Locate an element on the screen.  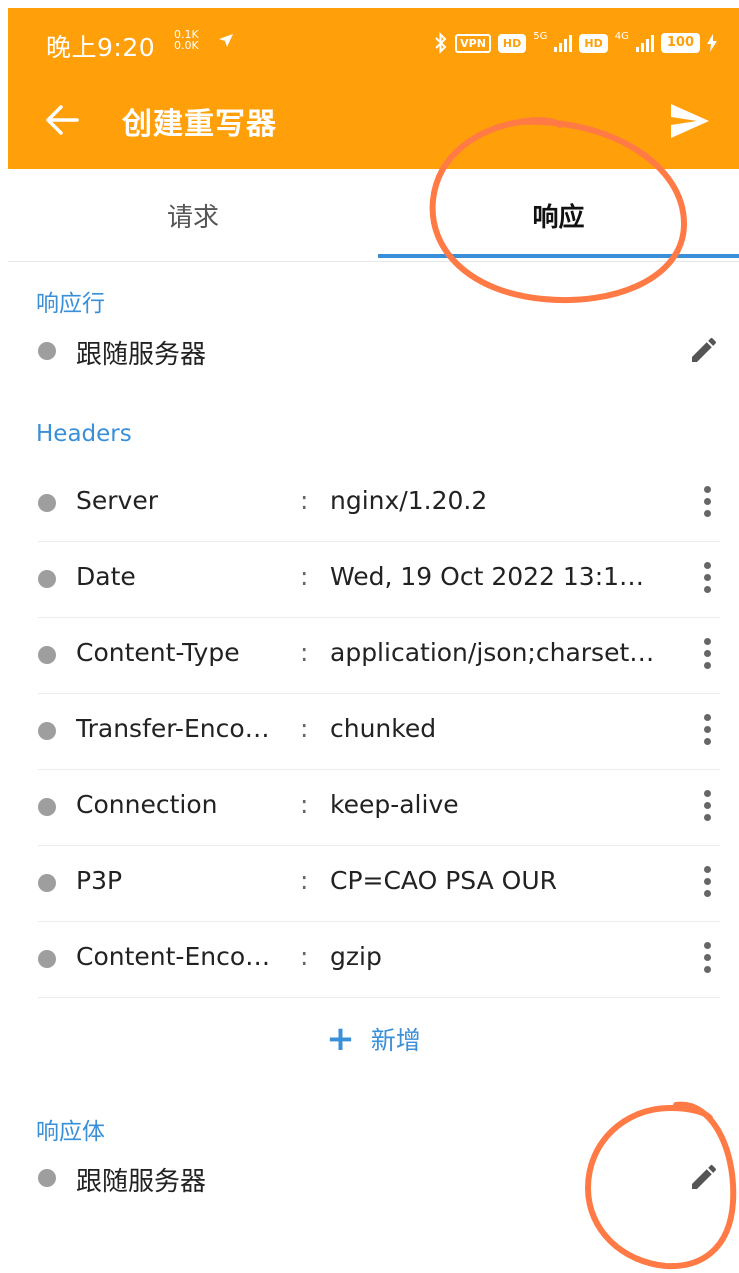
response-body-value: 跟随服务器 is located at coordinates (141, 1182).